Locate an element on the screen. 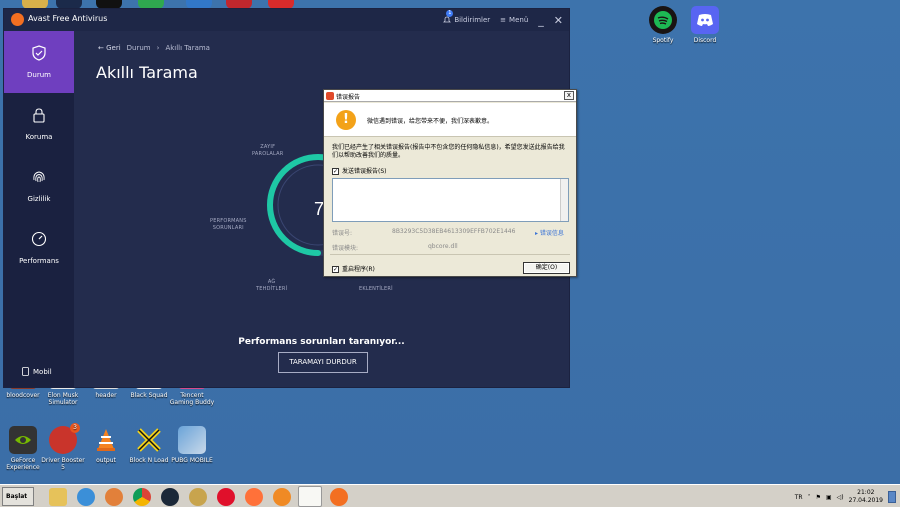  taskbar-opera-icon is located at coordinates (226, 497).